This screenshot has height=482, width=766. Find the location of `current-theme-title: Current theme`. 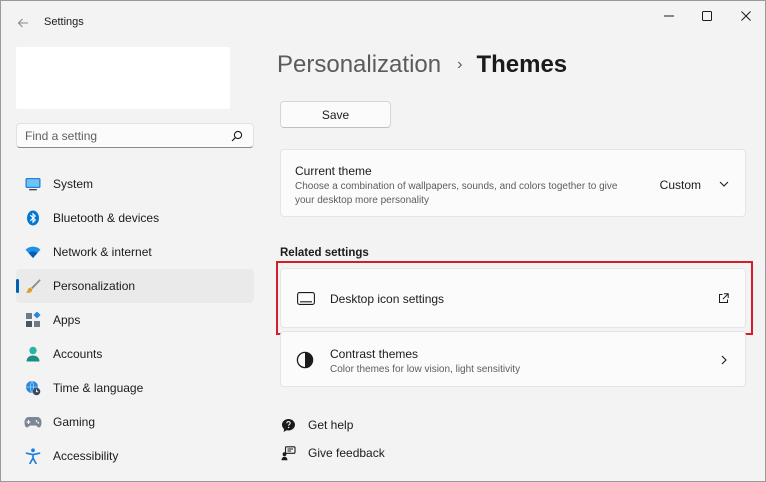

current-theme-title: Current theme is located at coordinates (333, 171).